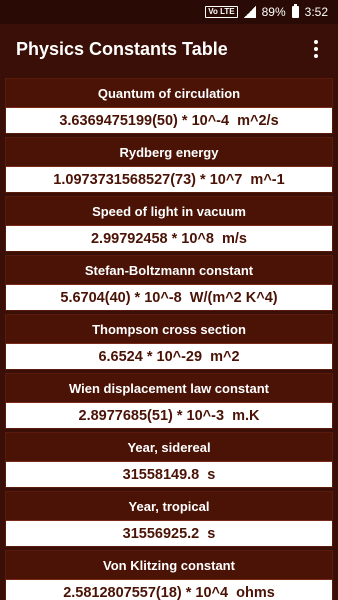 Image resolution: width=338 pixels, height=600 pixels. I want to click on status-bar: Vo LTE 89% 3:52, so click(169, 12).